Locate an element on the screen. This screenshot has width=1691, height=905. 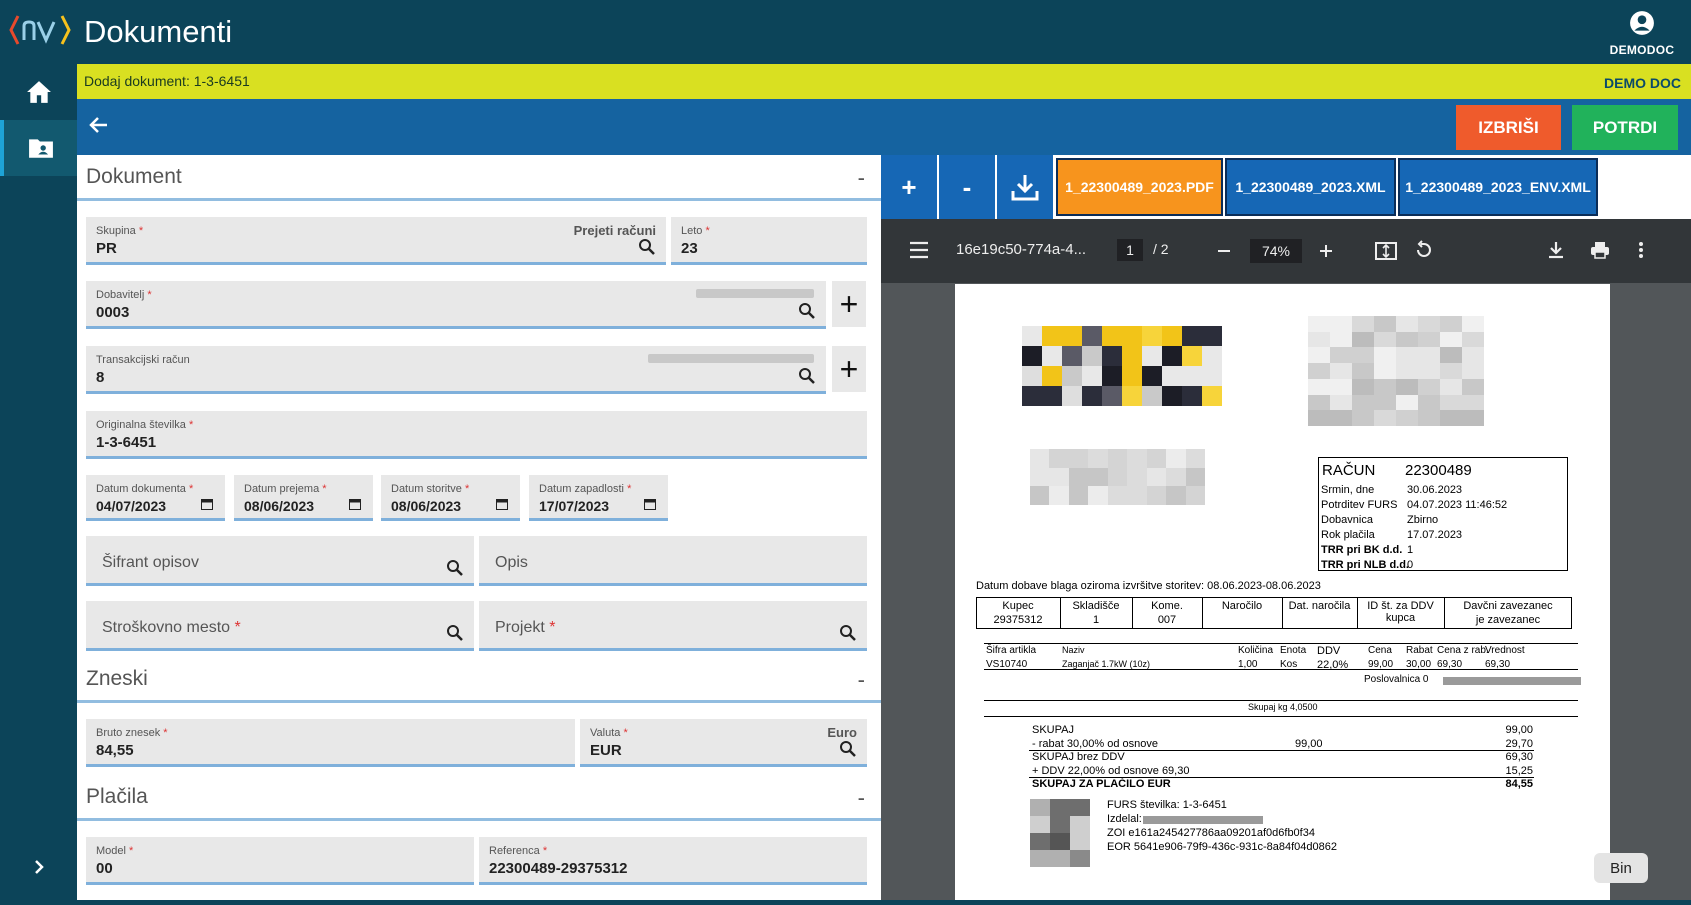
banner-title: Dodaj dokument: 1-3-6451 is located at coordinates (167, 81).